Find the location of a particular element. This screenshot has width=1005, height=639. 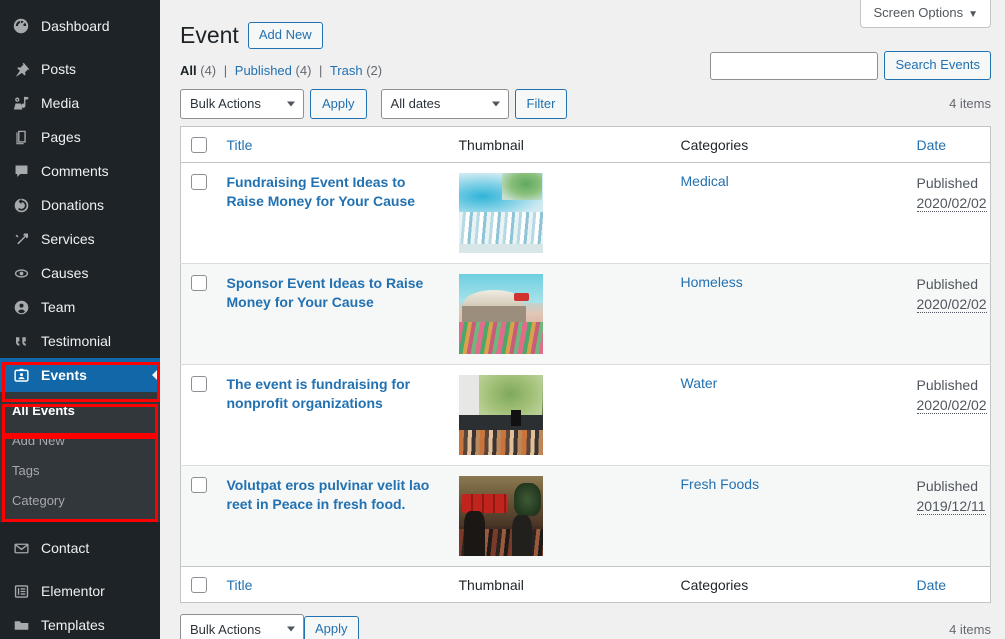

row-date: 2020/02/02 is located at coordinates (951, 305).